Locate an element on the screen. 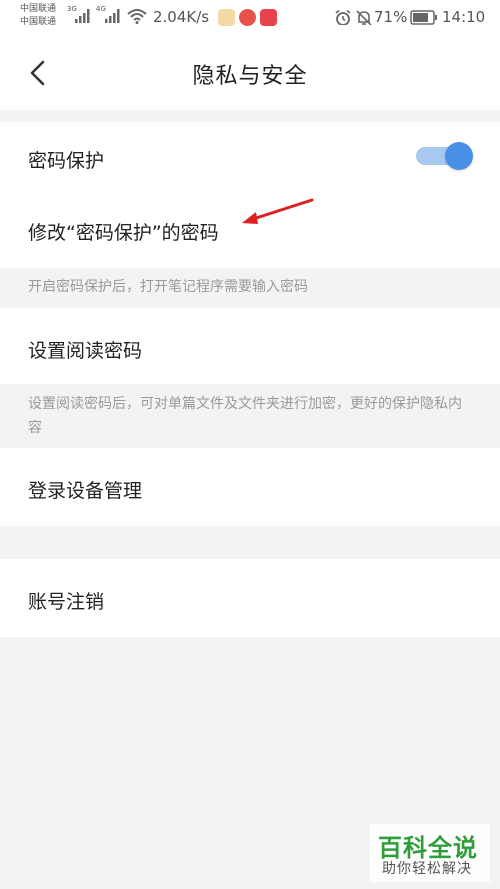  account-cancel-row: 账号注销 is located at coordinates (250, 598).